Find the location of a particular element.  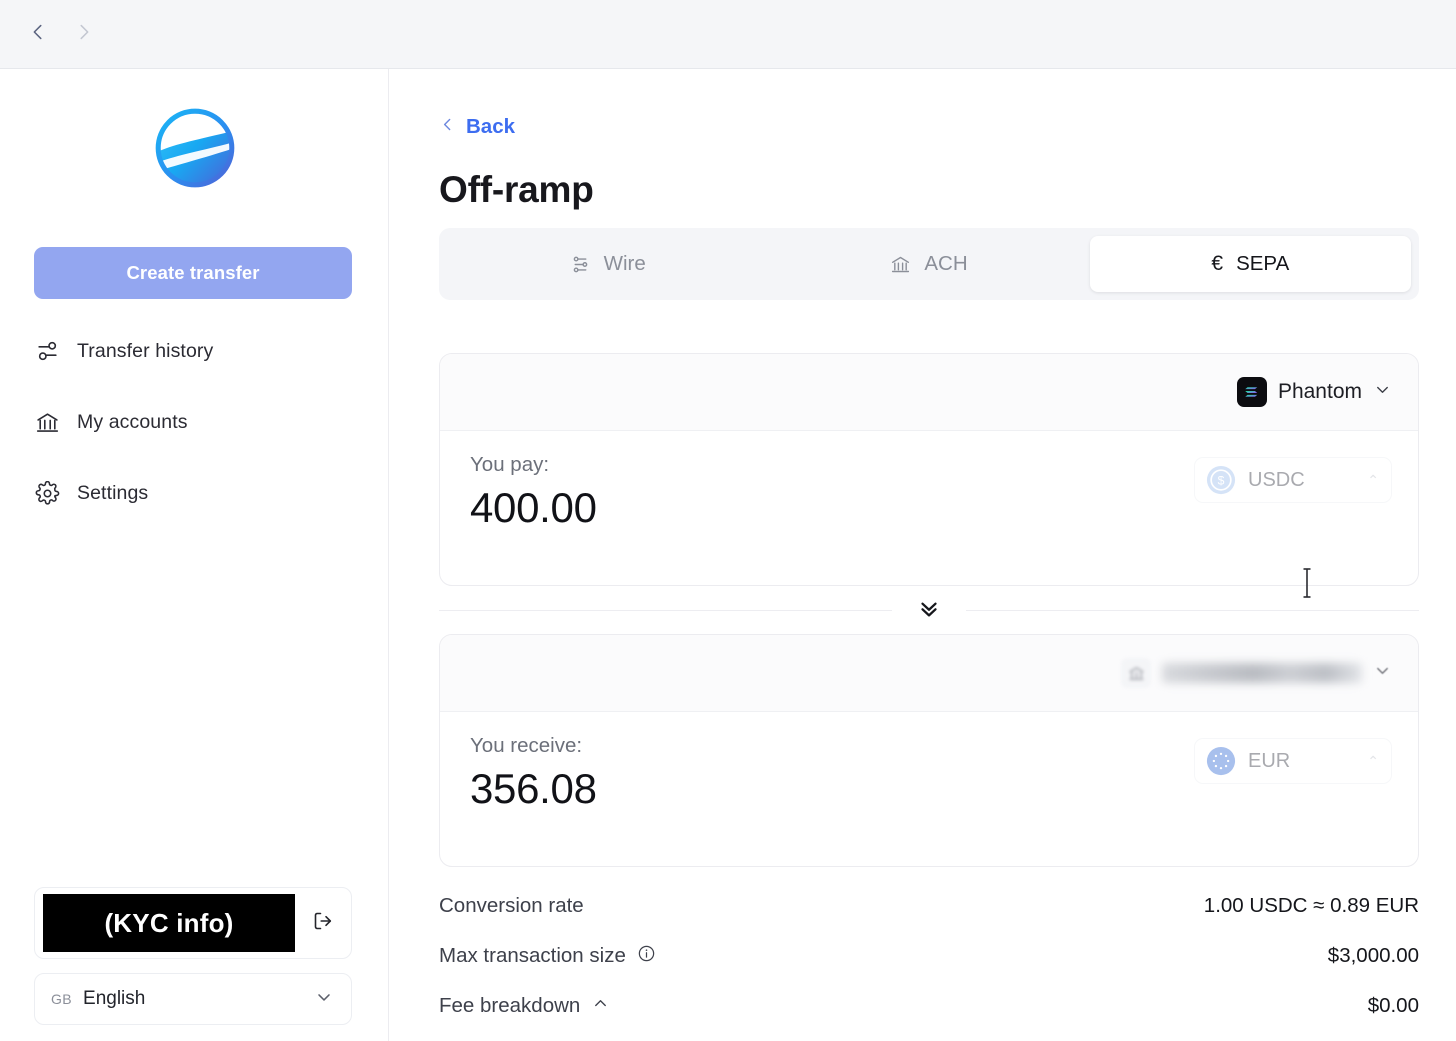

tab-label: SEPA is located at coordinates (1263, 263).